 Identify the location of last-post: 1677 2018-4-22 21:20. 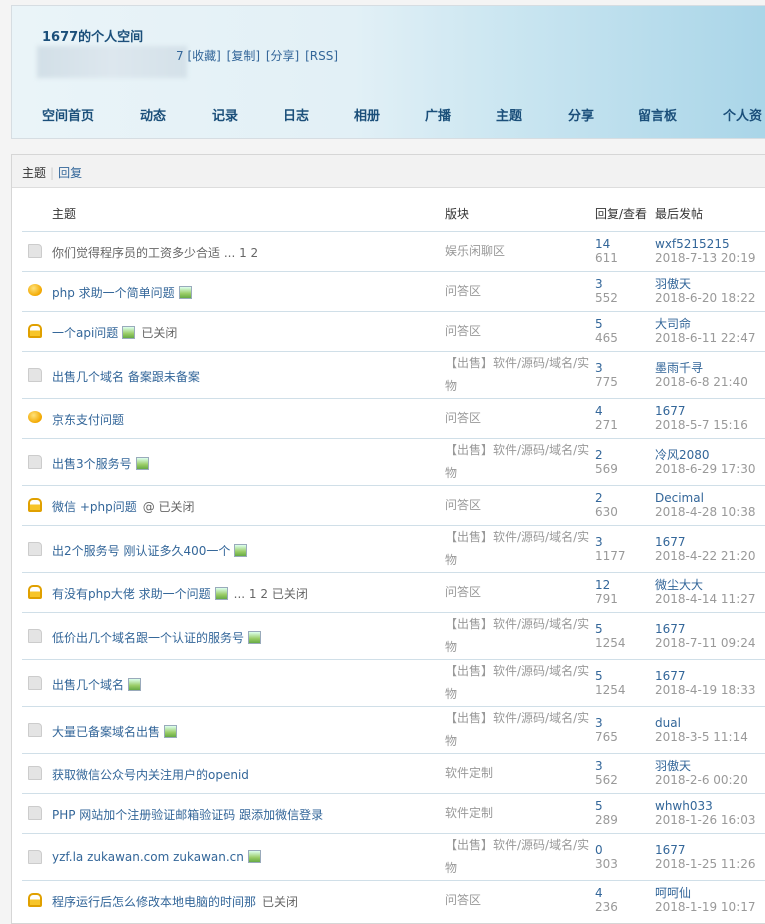
(705, 549).